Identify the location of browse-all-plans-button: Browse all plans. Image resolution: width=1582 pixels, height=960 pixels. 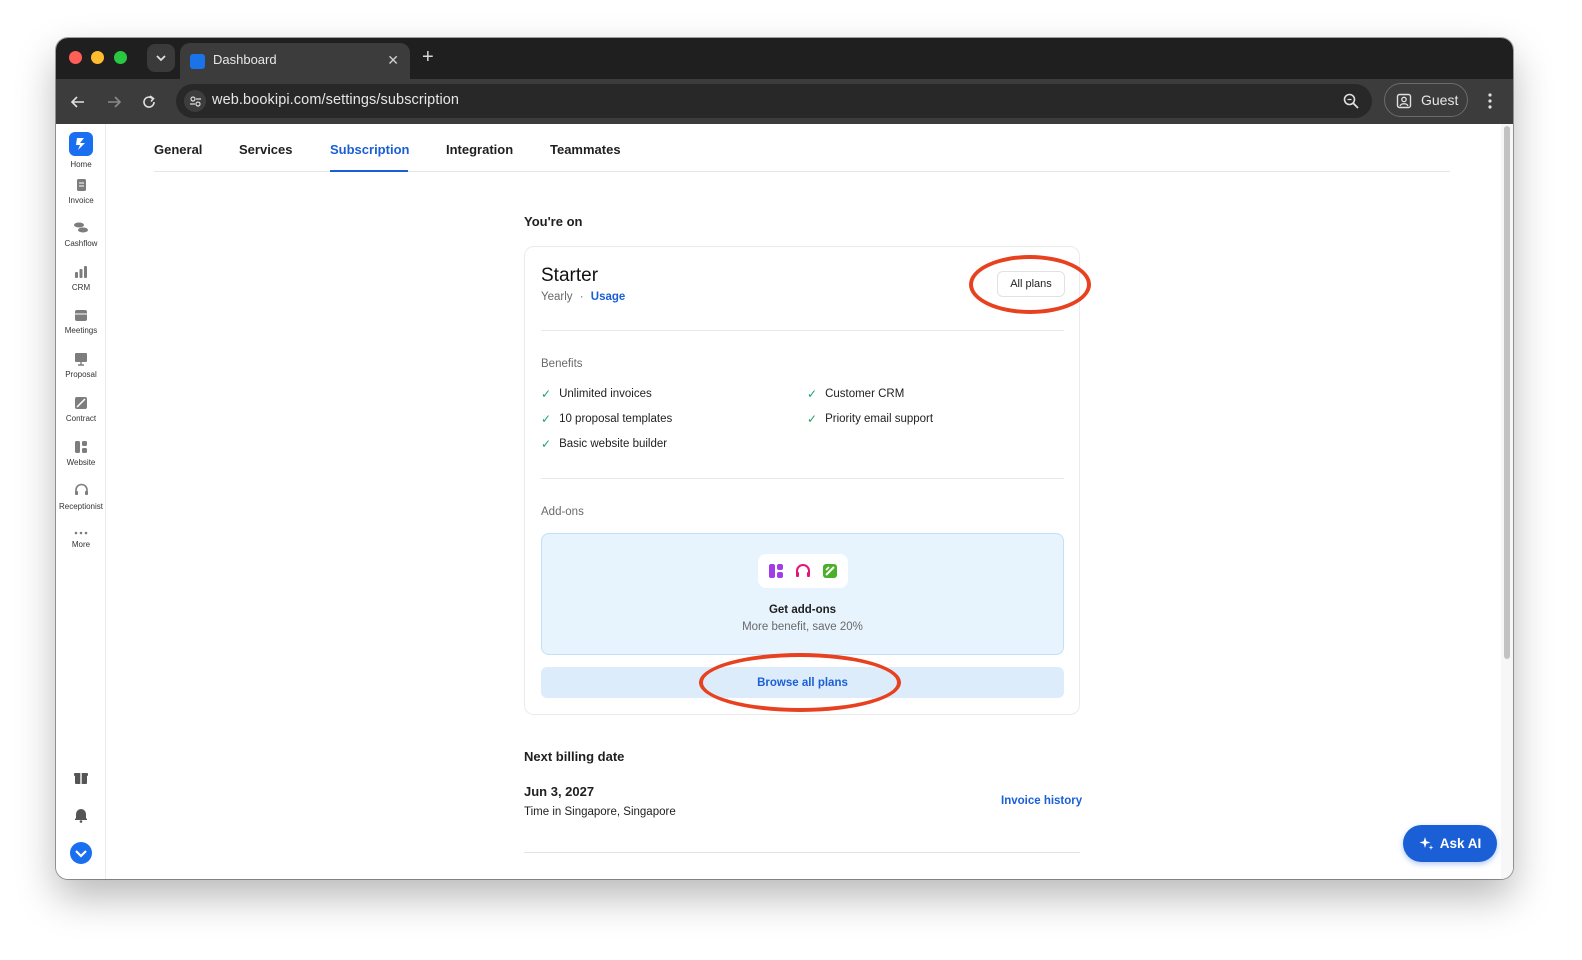
(802, 682).